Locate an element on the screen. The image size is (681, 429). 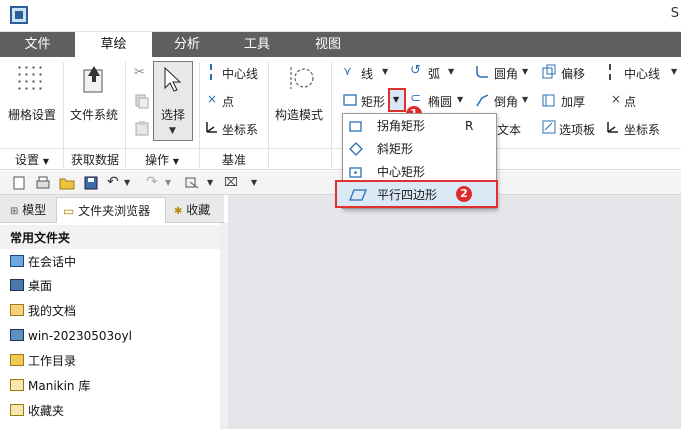
grid-settings-button: 栅格设置 is located at coordinates (32, 114).